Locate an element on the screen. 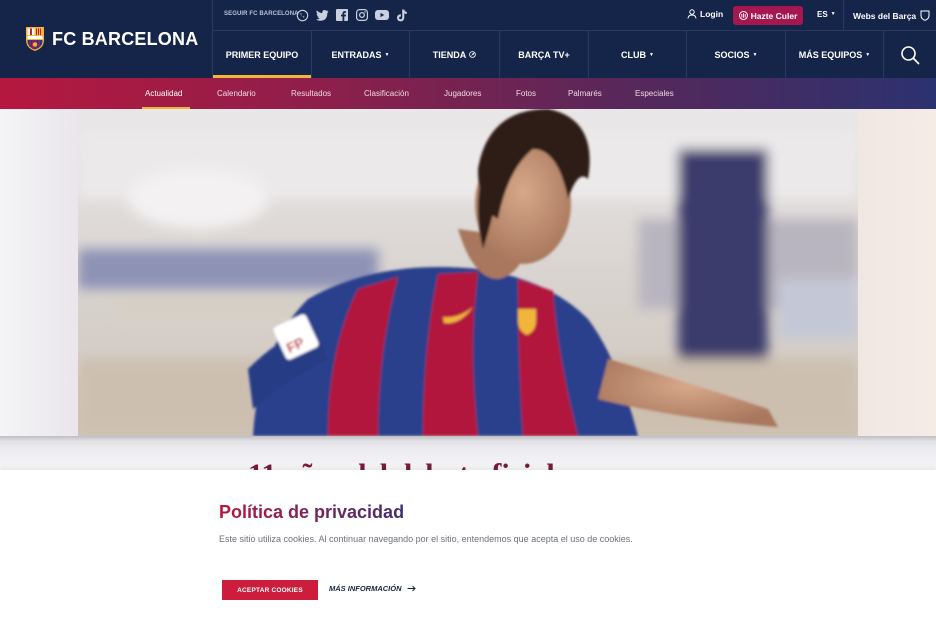 The image size is (936, 632). subnav-calendario: Calendario is located at coordinates (236, 93).